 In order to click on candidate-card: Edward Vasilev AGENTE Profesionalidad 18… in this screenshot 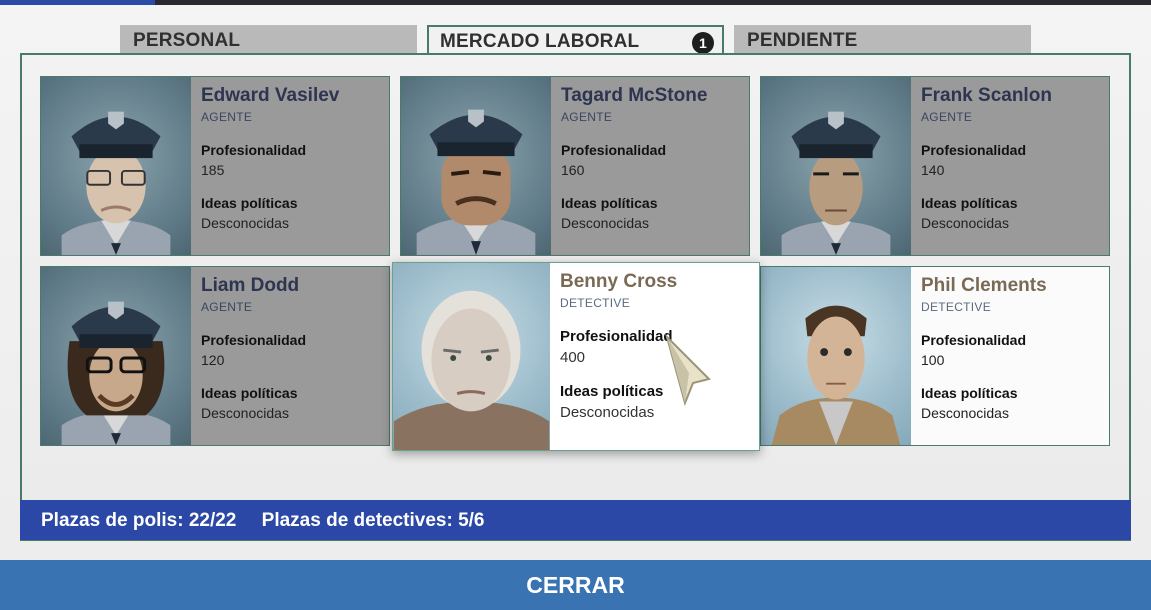, I will do `click(215, 166)`.